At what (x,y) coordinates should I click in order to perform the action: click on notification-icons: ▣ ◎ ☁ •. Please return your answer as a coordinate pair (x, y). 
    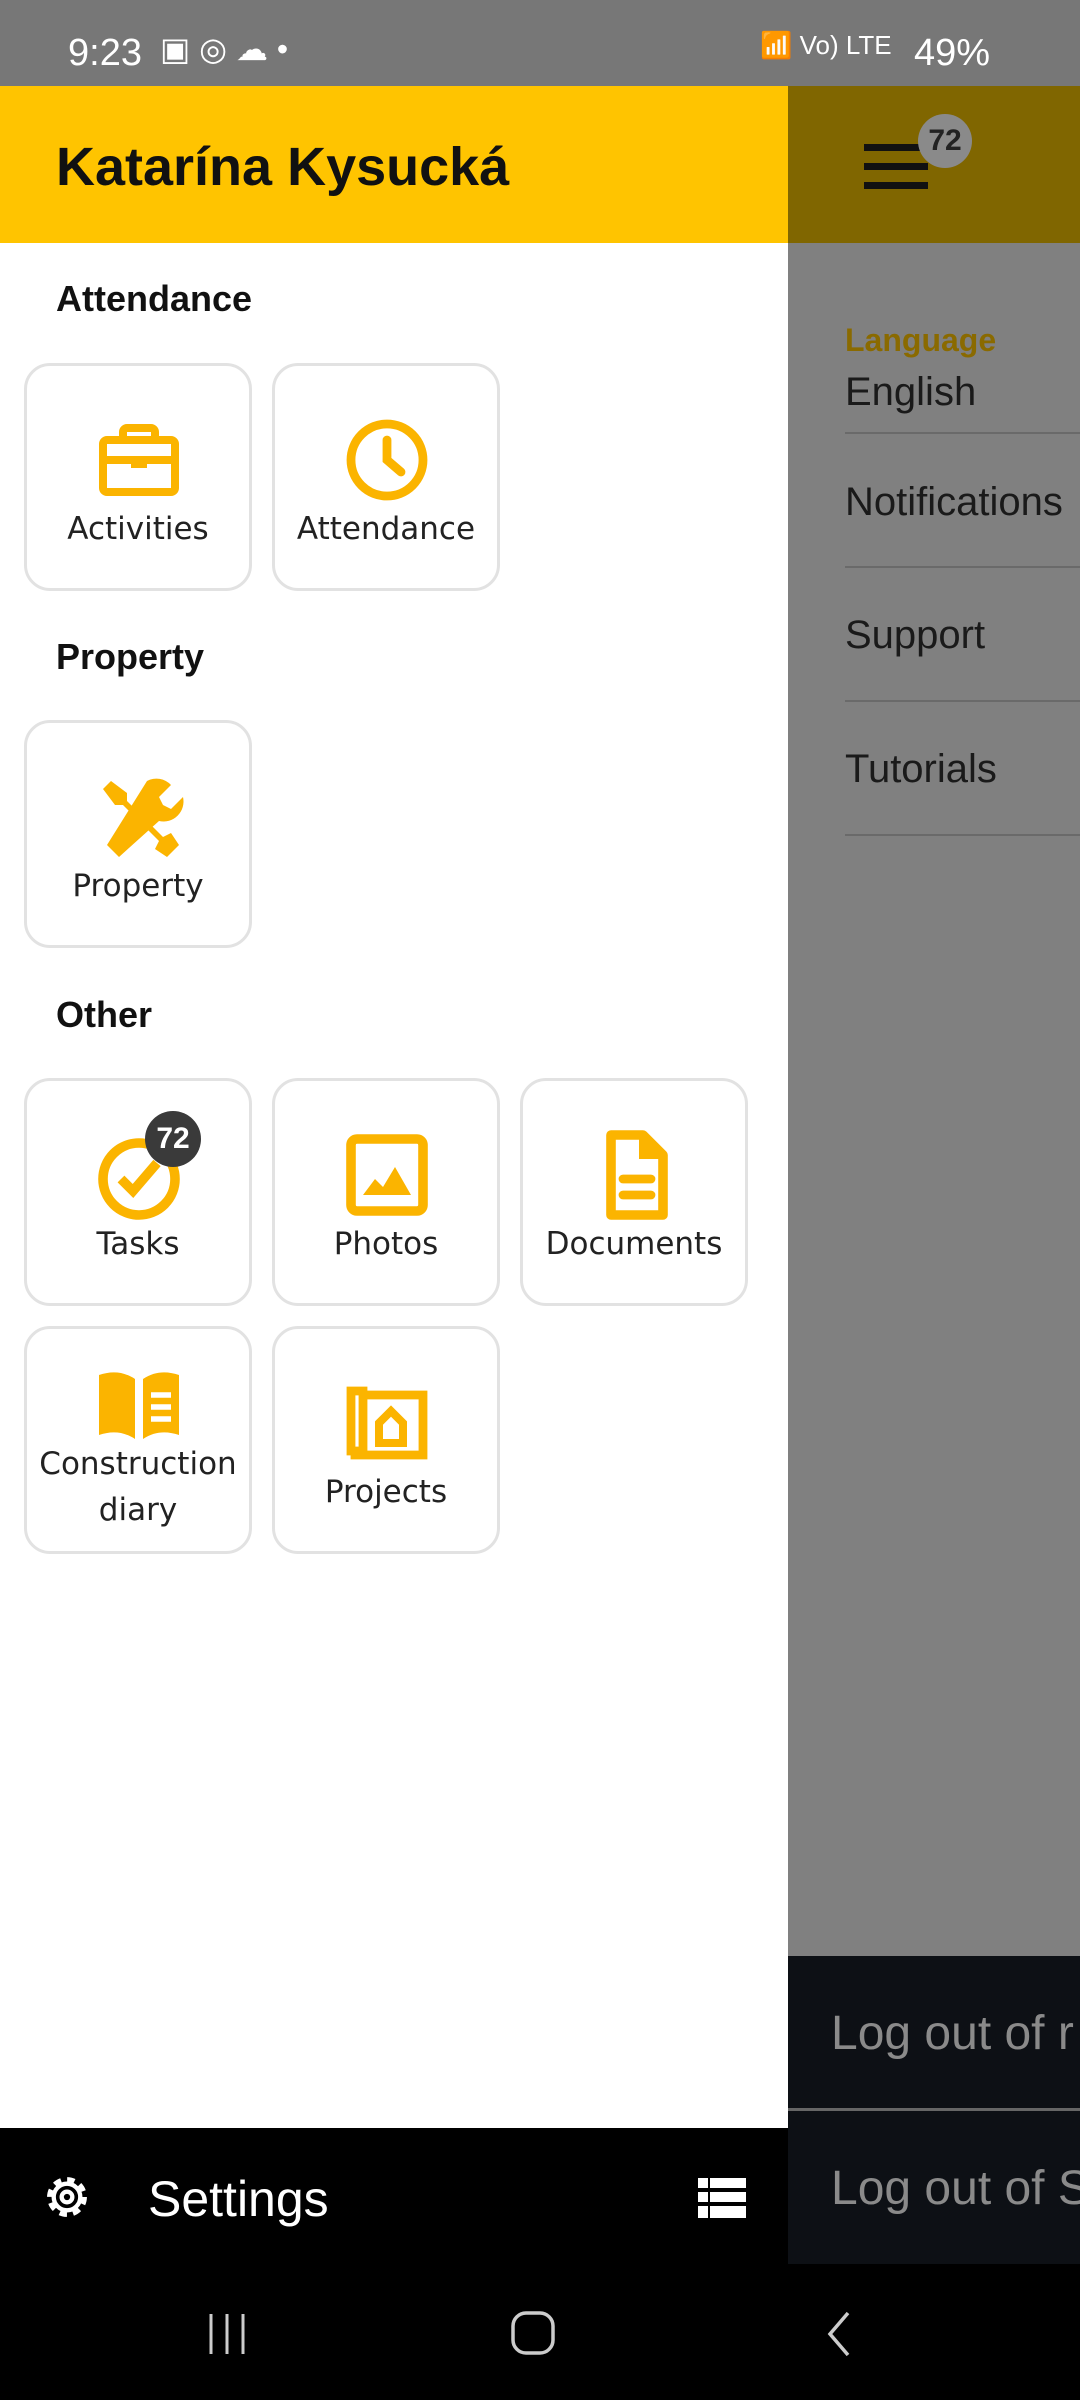
    Looking at the image, I should click on (224, 49).